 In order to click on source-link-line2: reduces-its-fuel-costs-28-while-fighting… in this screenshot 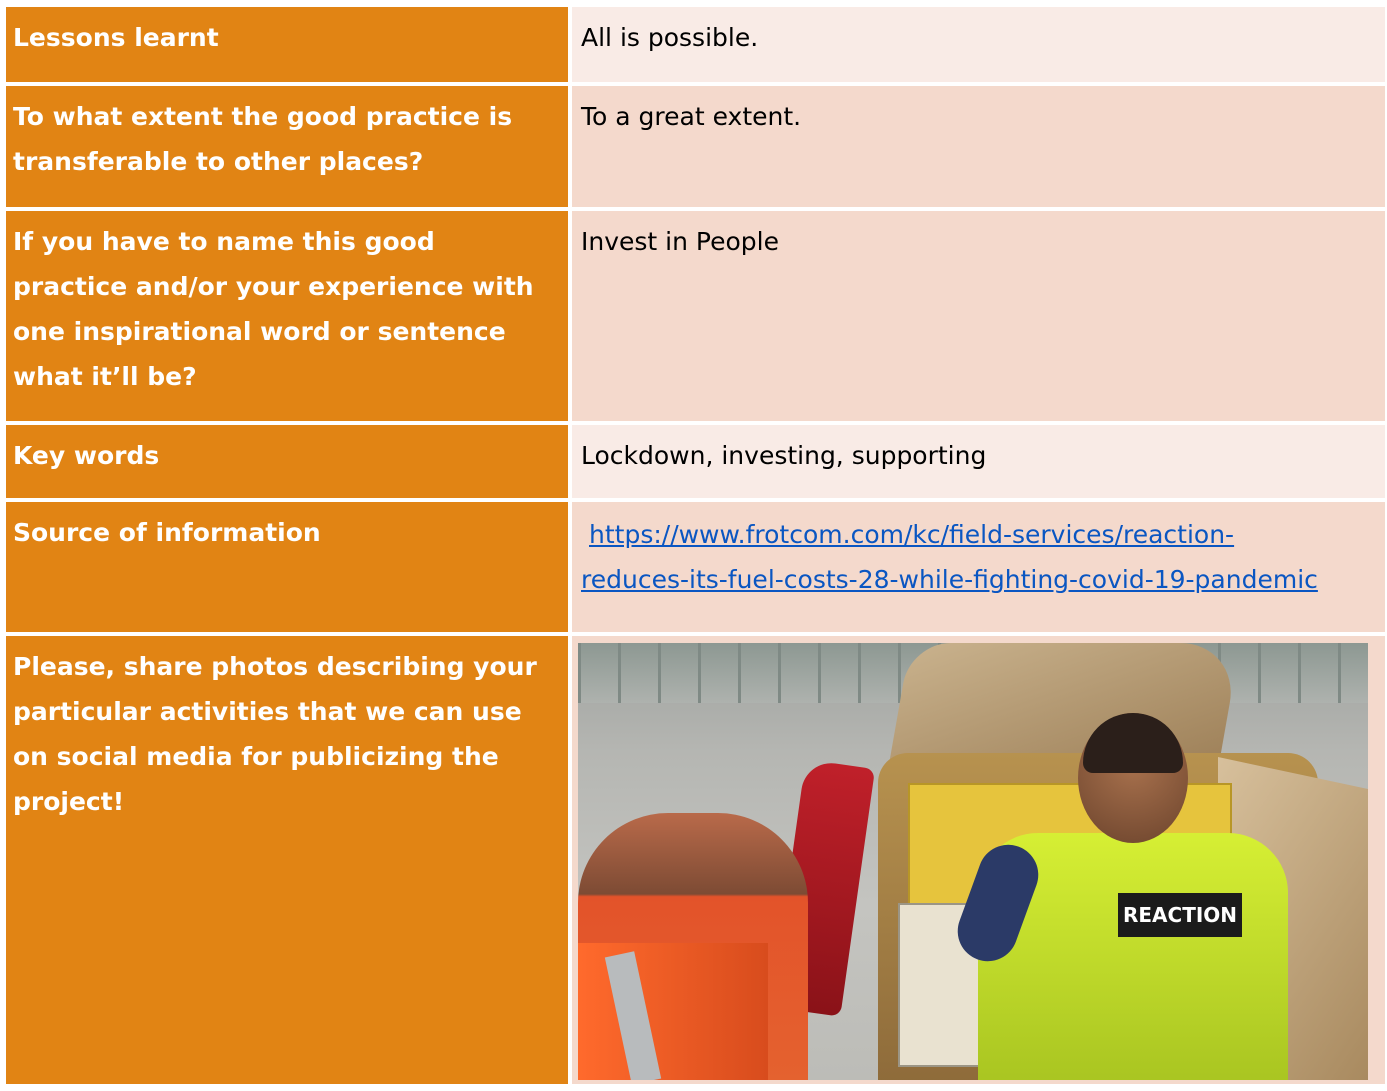, I will do `click(949, 579)`.